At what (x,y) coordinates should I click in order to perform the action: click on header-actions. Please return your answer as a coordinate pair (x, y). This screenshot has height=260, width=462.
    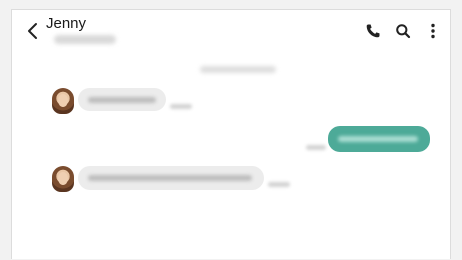
    Looking at the image, I should click on (403, 31).